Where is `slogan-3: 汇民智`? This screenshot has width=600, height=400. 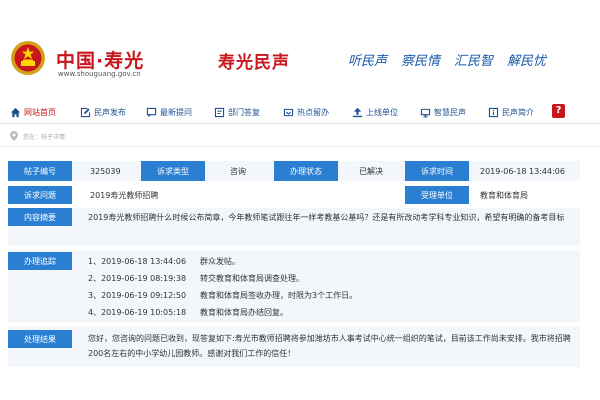 slogan-3: 汇民智 is located at coordinates (474, 61).